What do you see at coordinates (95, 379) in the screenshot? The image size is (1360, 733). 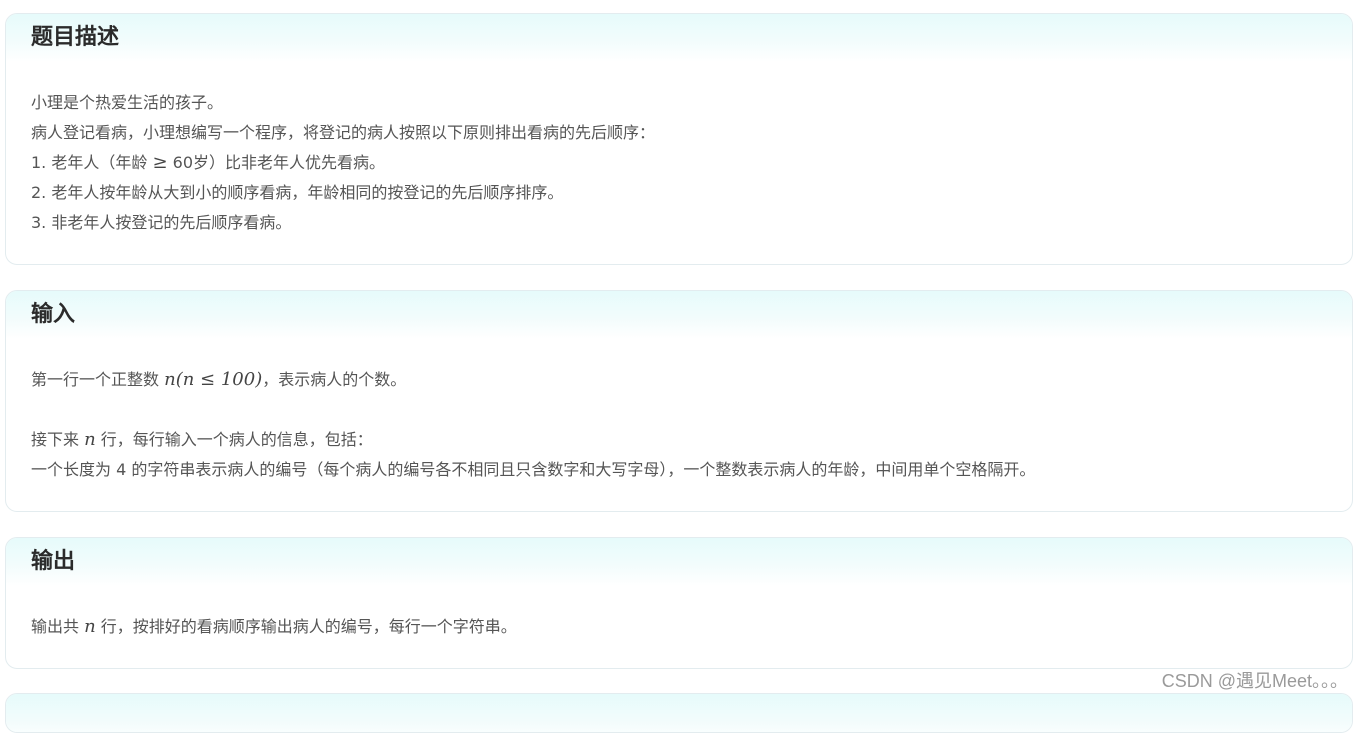 I see `input-line-1-pre: 第一行一个正整数` at bounding box center [95, 379].